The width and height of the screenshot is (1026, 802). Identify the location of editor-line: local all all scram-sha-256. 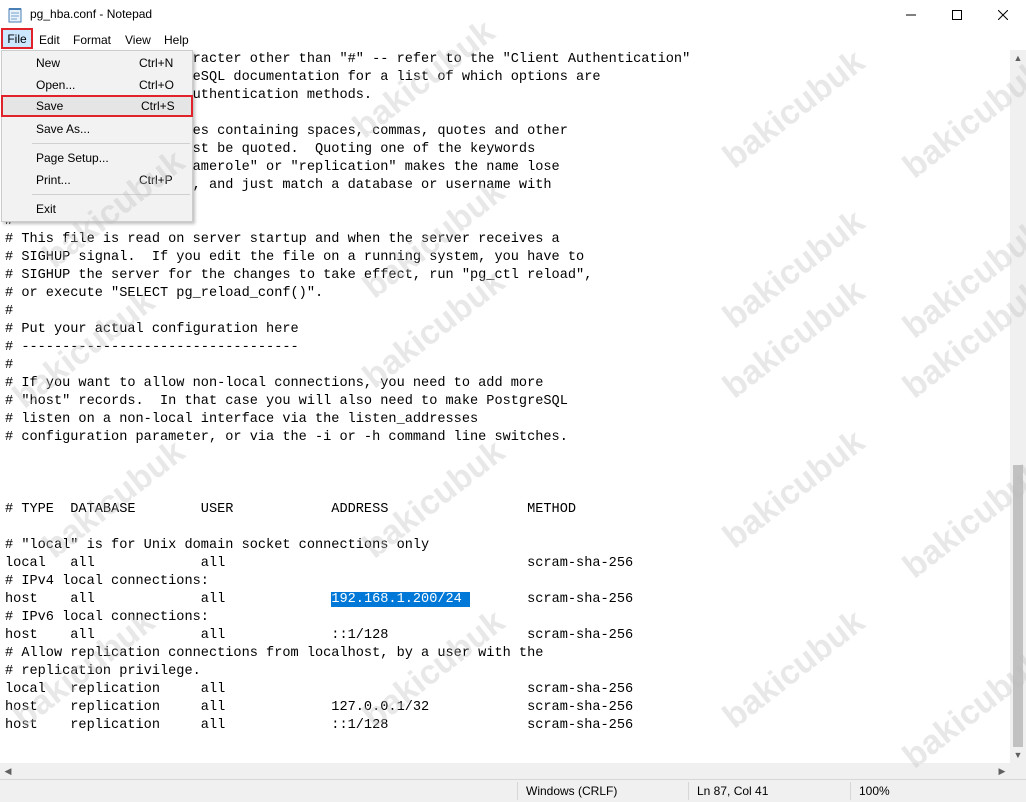
(319, 563).